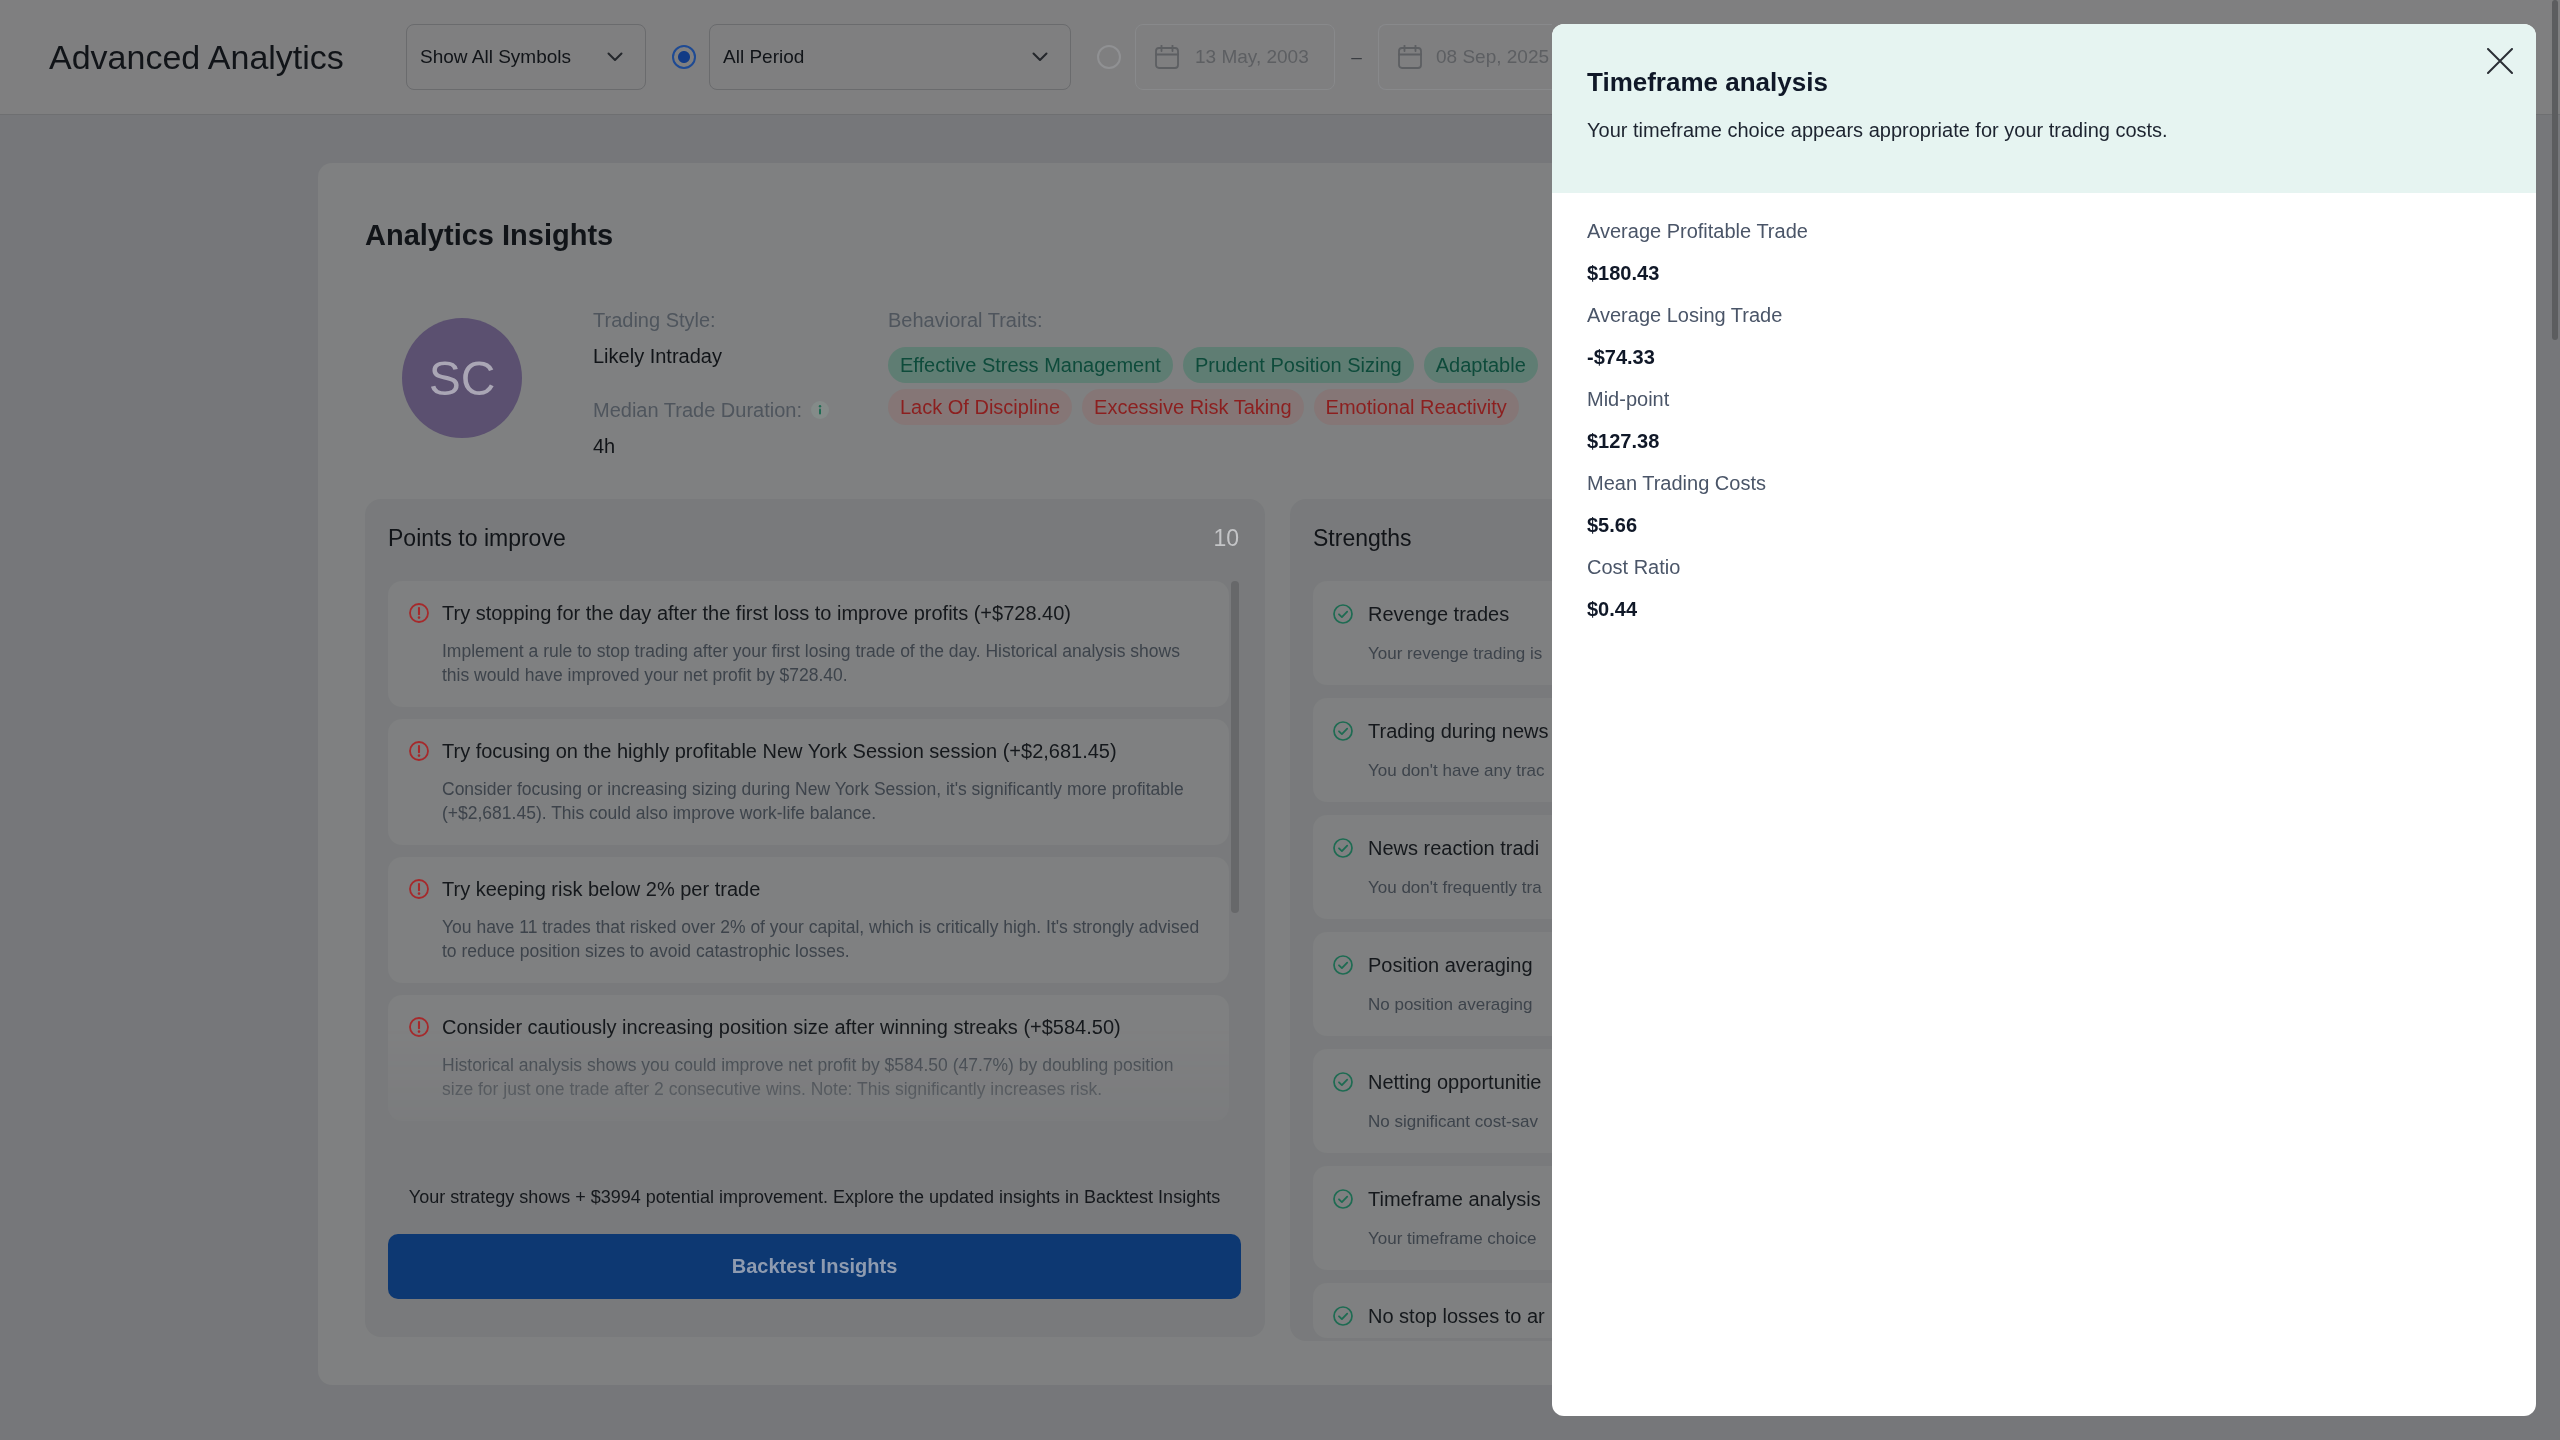 This screenshot has width=2560, height=1440. What do you see at coordinates (1432, 750) in the screenshot?
I see `strength-card: Trading during news You don't have any trac` at bounding box center [1432, 750].